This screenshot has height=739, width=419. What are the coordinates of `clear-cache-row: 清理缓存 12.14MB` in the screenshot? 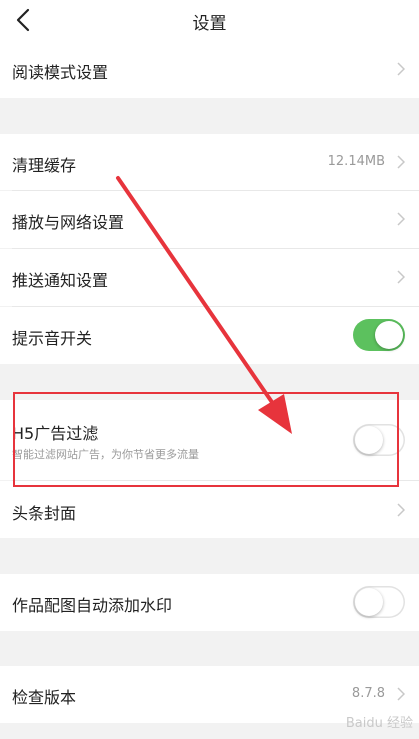 It's located at (209, 162).